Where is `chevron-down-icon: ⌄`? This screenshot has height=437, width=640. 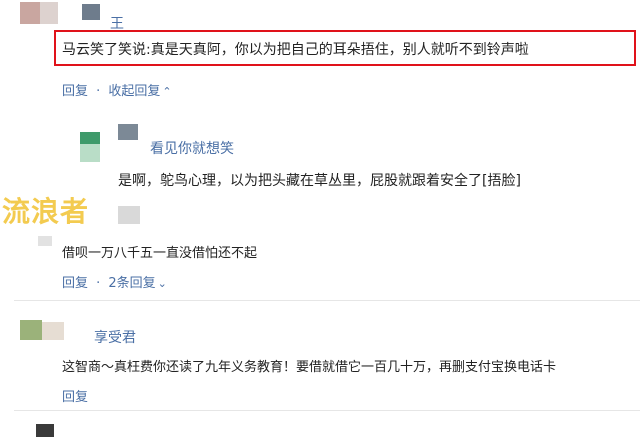
chevron-down-icon: ⌄ is located at coordinates (162, 283).